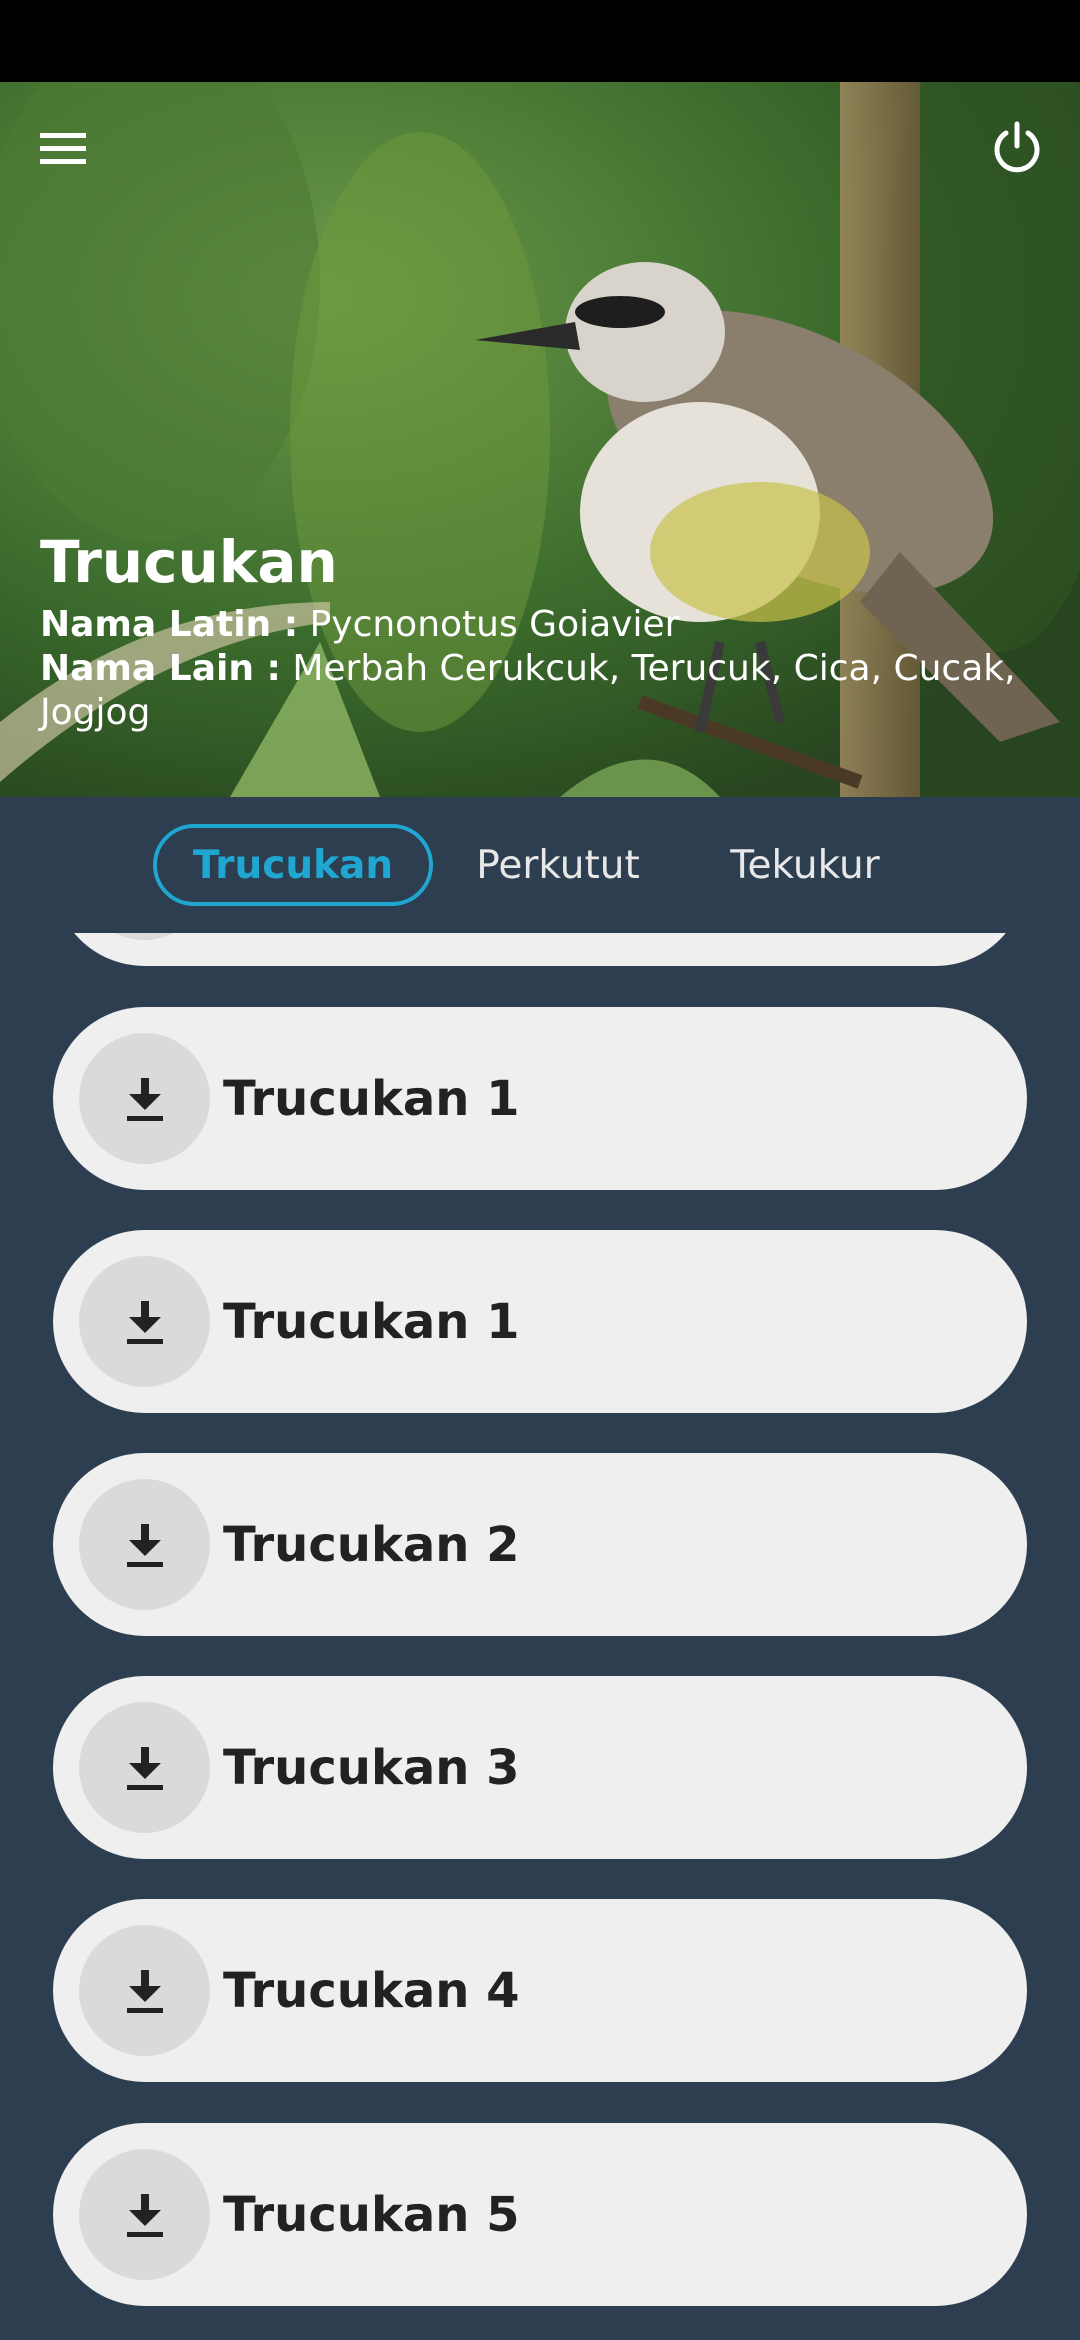 The height and width of the screenshot is (2340, 1080). What do you see at coordinates (371, 1990) in the screenshot?
I see `item-label: Trucukan 4` at bounding box center [371, 1990].